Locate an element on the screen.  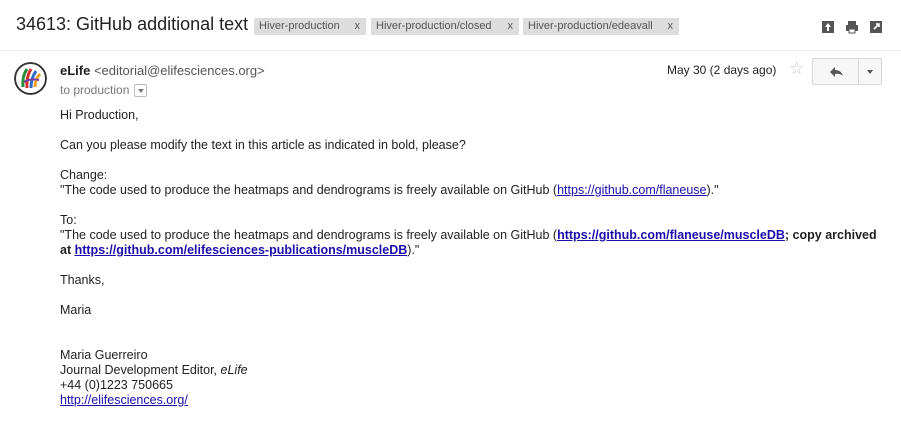
header-divider is located at coordinates (450, 50).